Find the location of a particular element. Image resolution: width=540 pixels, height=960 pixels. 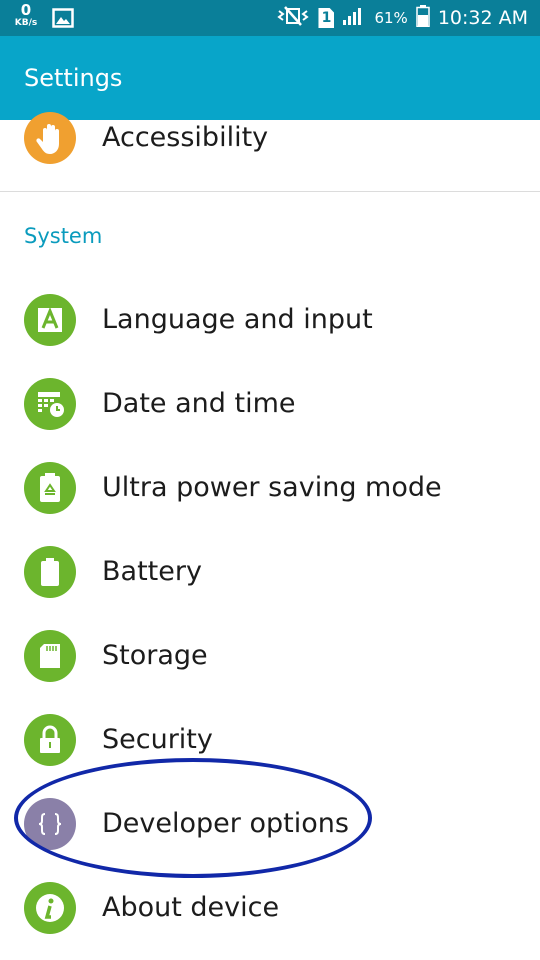

network-speed-unit: KB/s is located at coordinates (26, 23).